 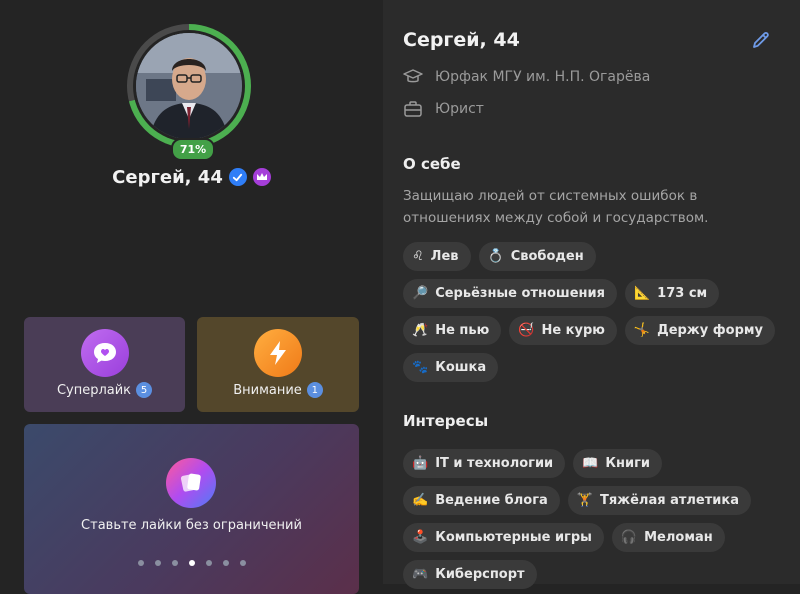 What do you see at coordinates (461, 40) in the screenshot?
I see `details-name: Сергей, 44` at bounding box center [461, 40].